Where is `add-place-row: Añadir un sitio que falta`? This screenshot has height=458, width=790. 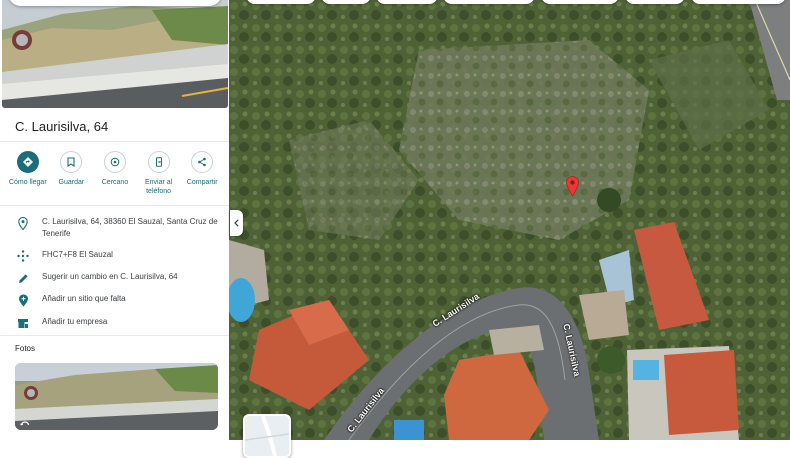
add-place-row: Añadir un sitio que falta is located at coordinates (114, 300).